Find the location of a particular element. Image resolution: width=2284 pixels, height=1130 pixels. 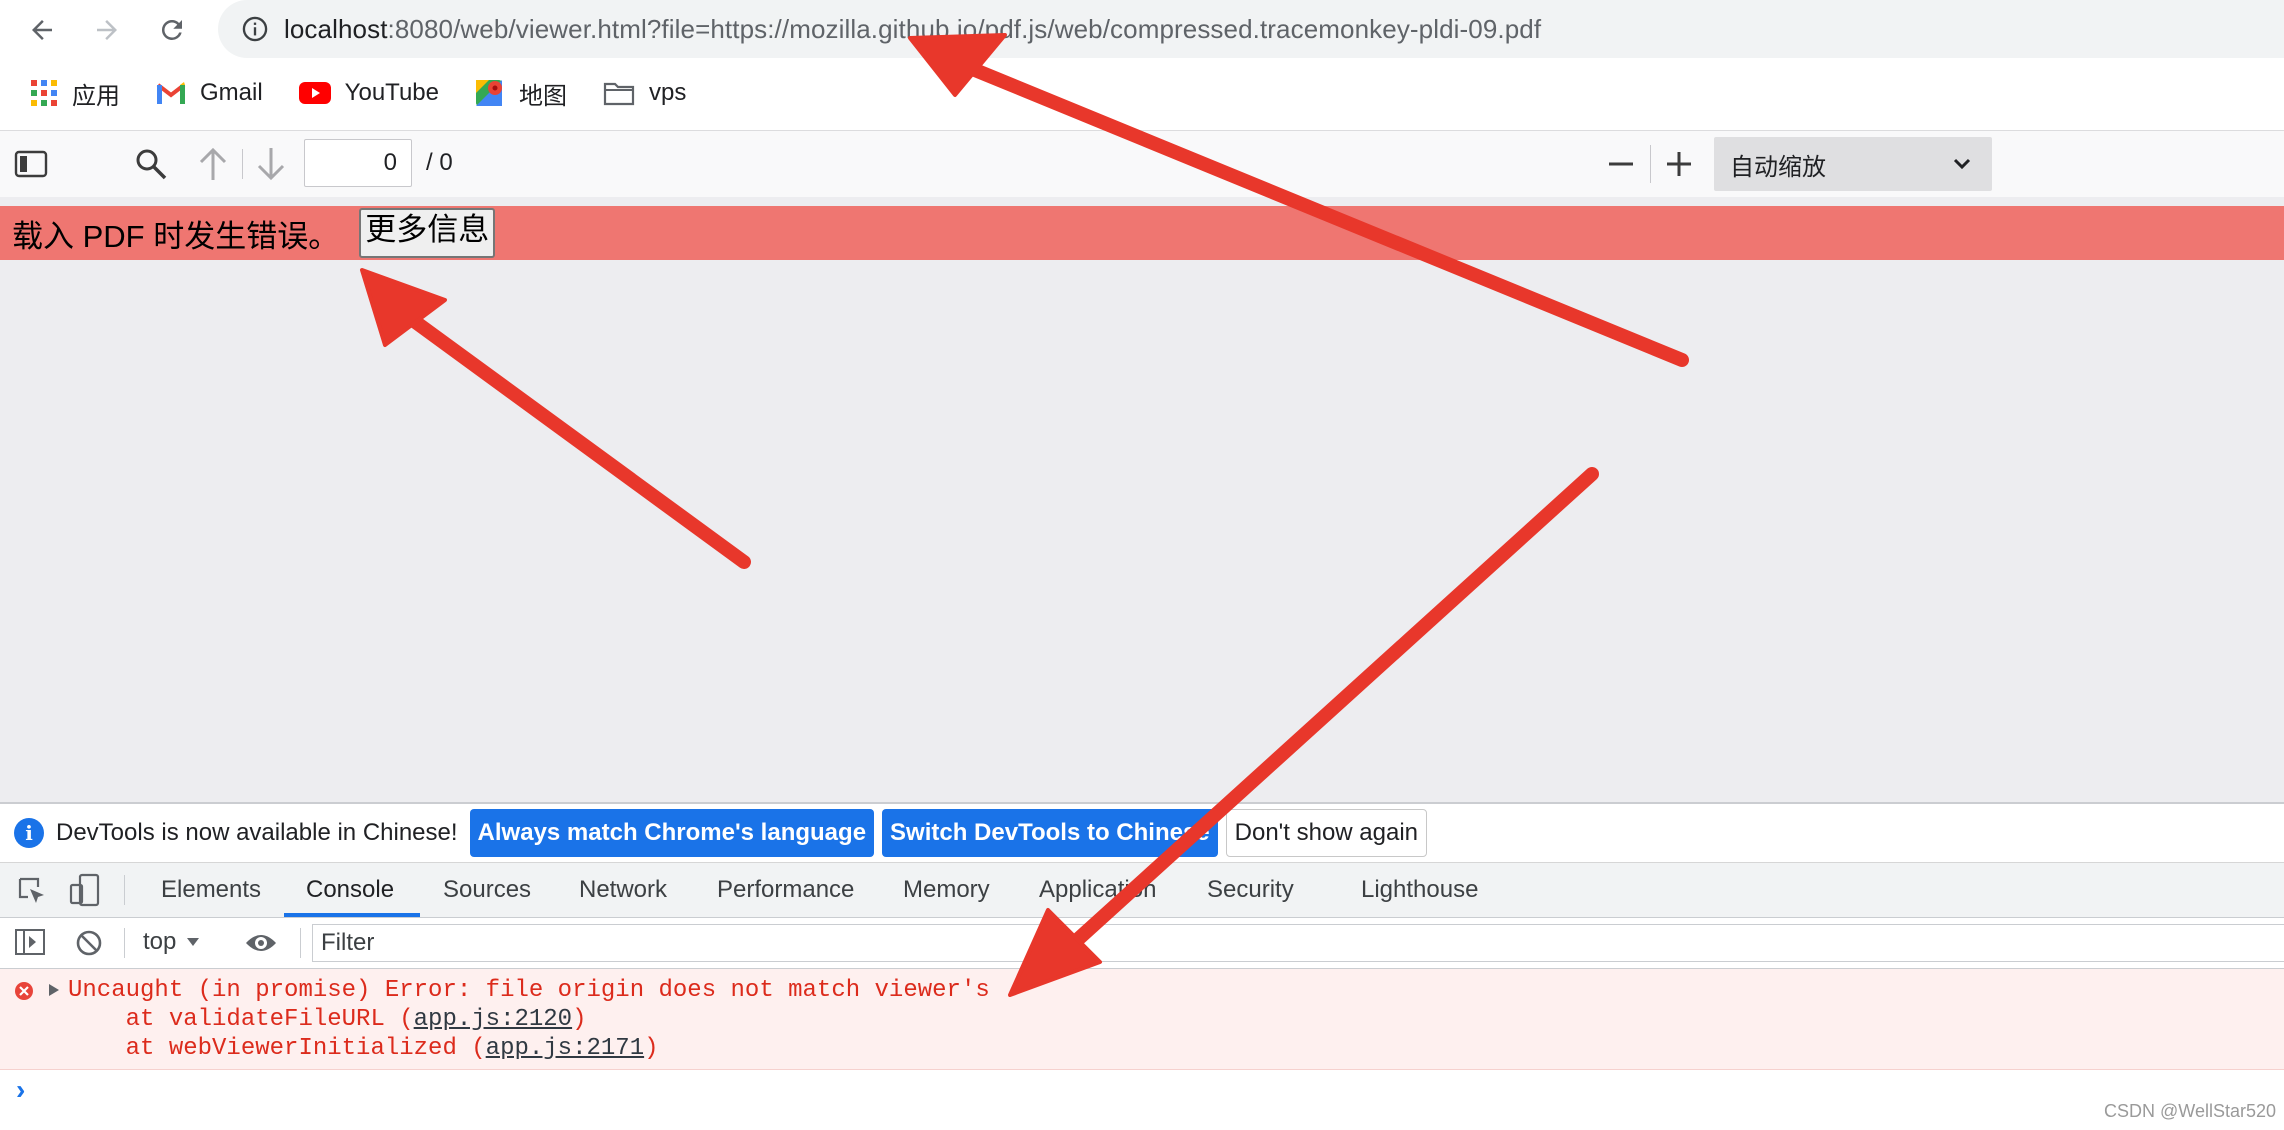

bookmark-youtube: YouTube is located at coordinates (368, 93).